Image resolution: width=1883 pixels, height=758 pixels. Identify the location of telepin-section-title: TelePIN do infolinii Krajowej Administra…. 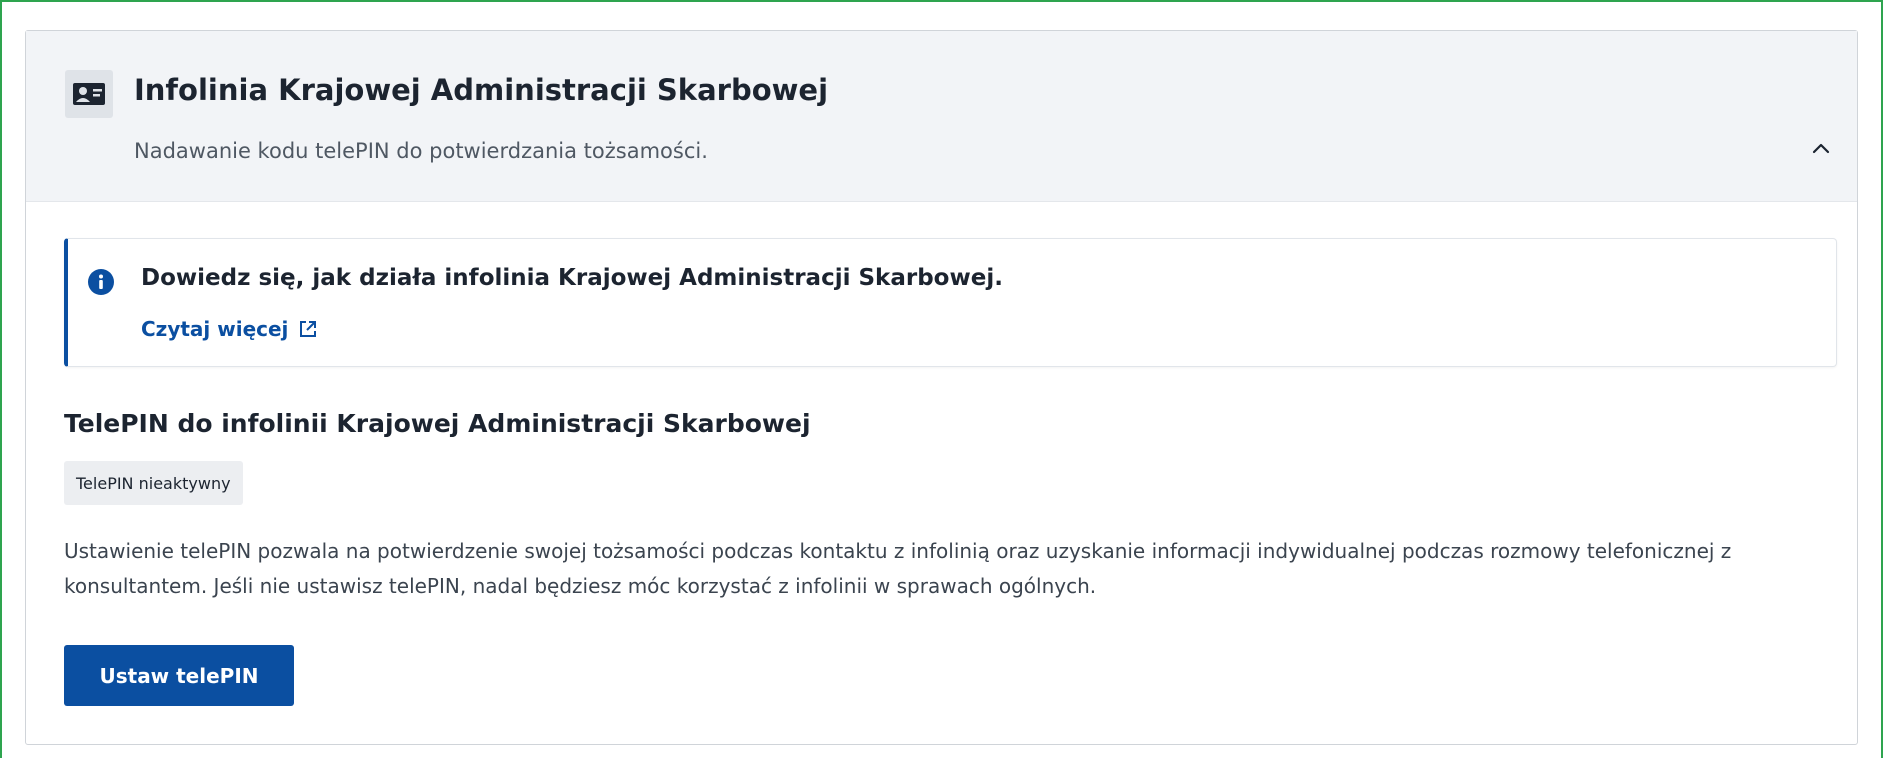
(437, 423).